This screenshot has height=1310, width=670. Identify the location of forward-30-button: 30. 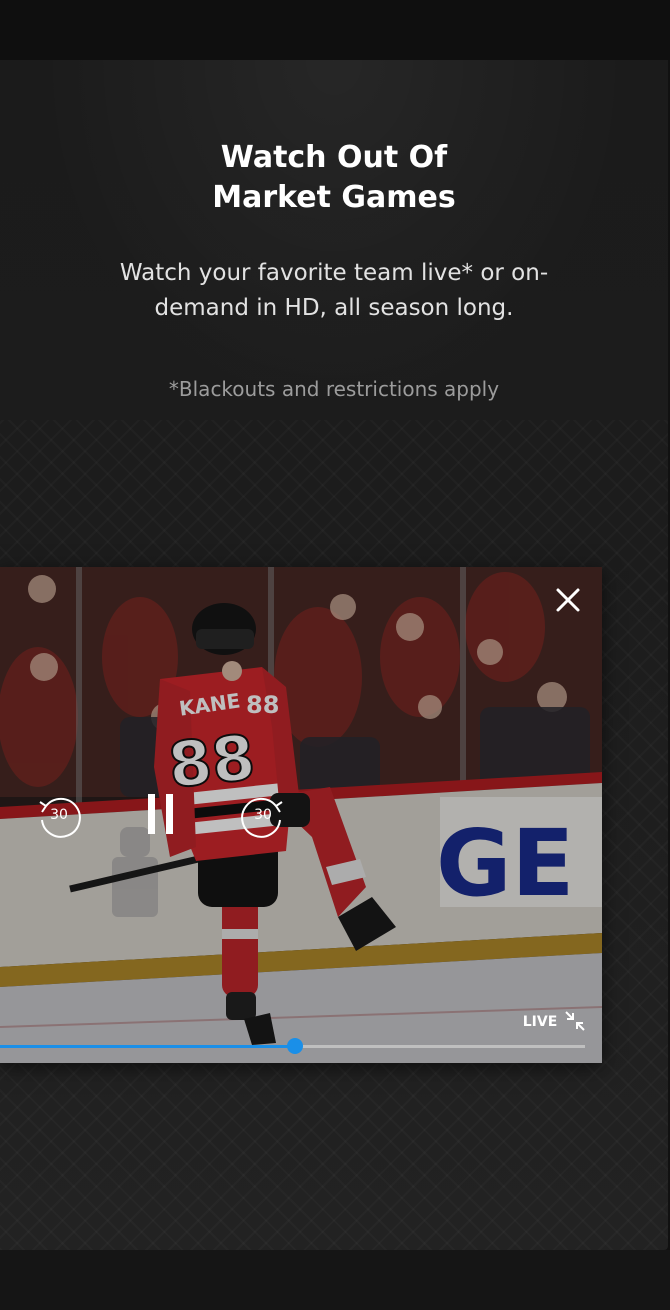
(263, 815).